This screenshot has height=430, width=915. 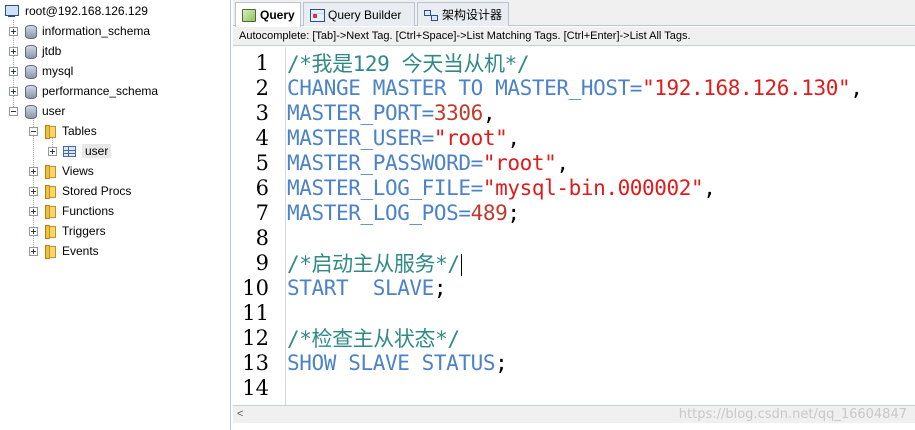 I want to click on editor-line: 4 MASTER_USER="root",, so click(x=574, y=137).